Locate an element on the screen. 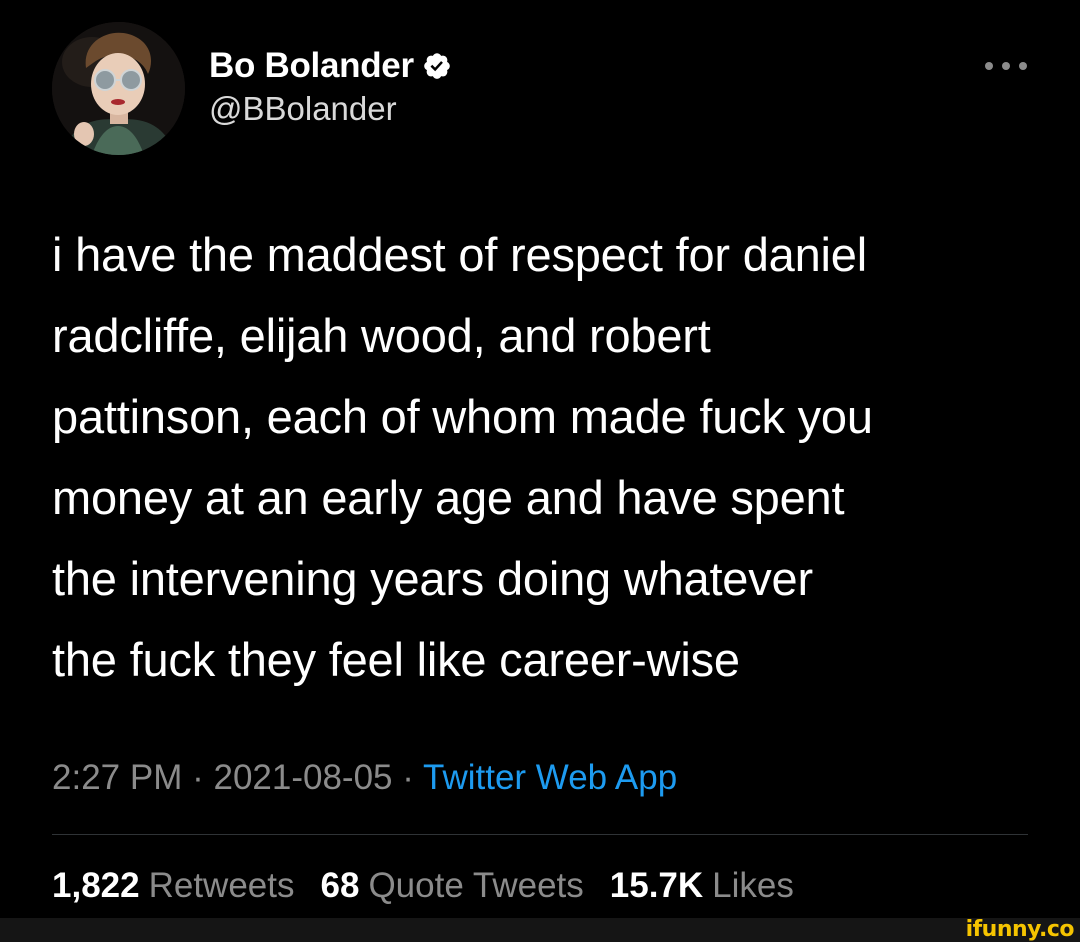  likes-label: Likes is located at coordinates (753, 885).